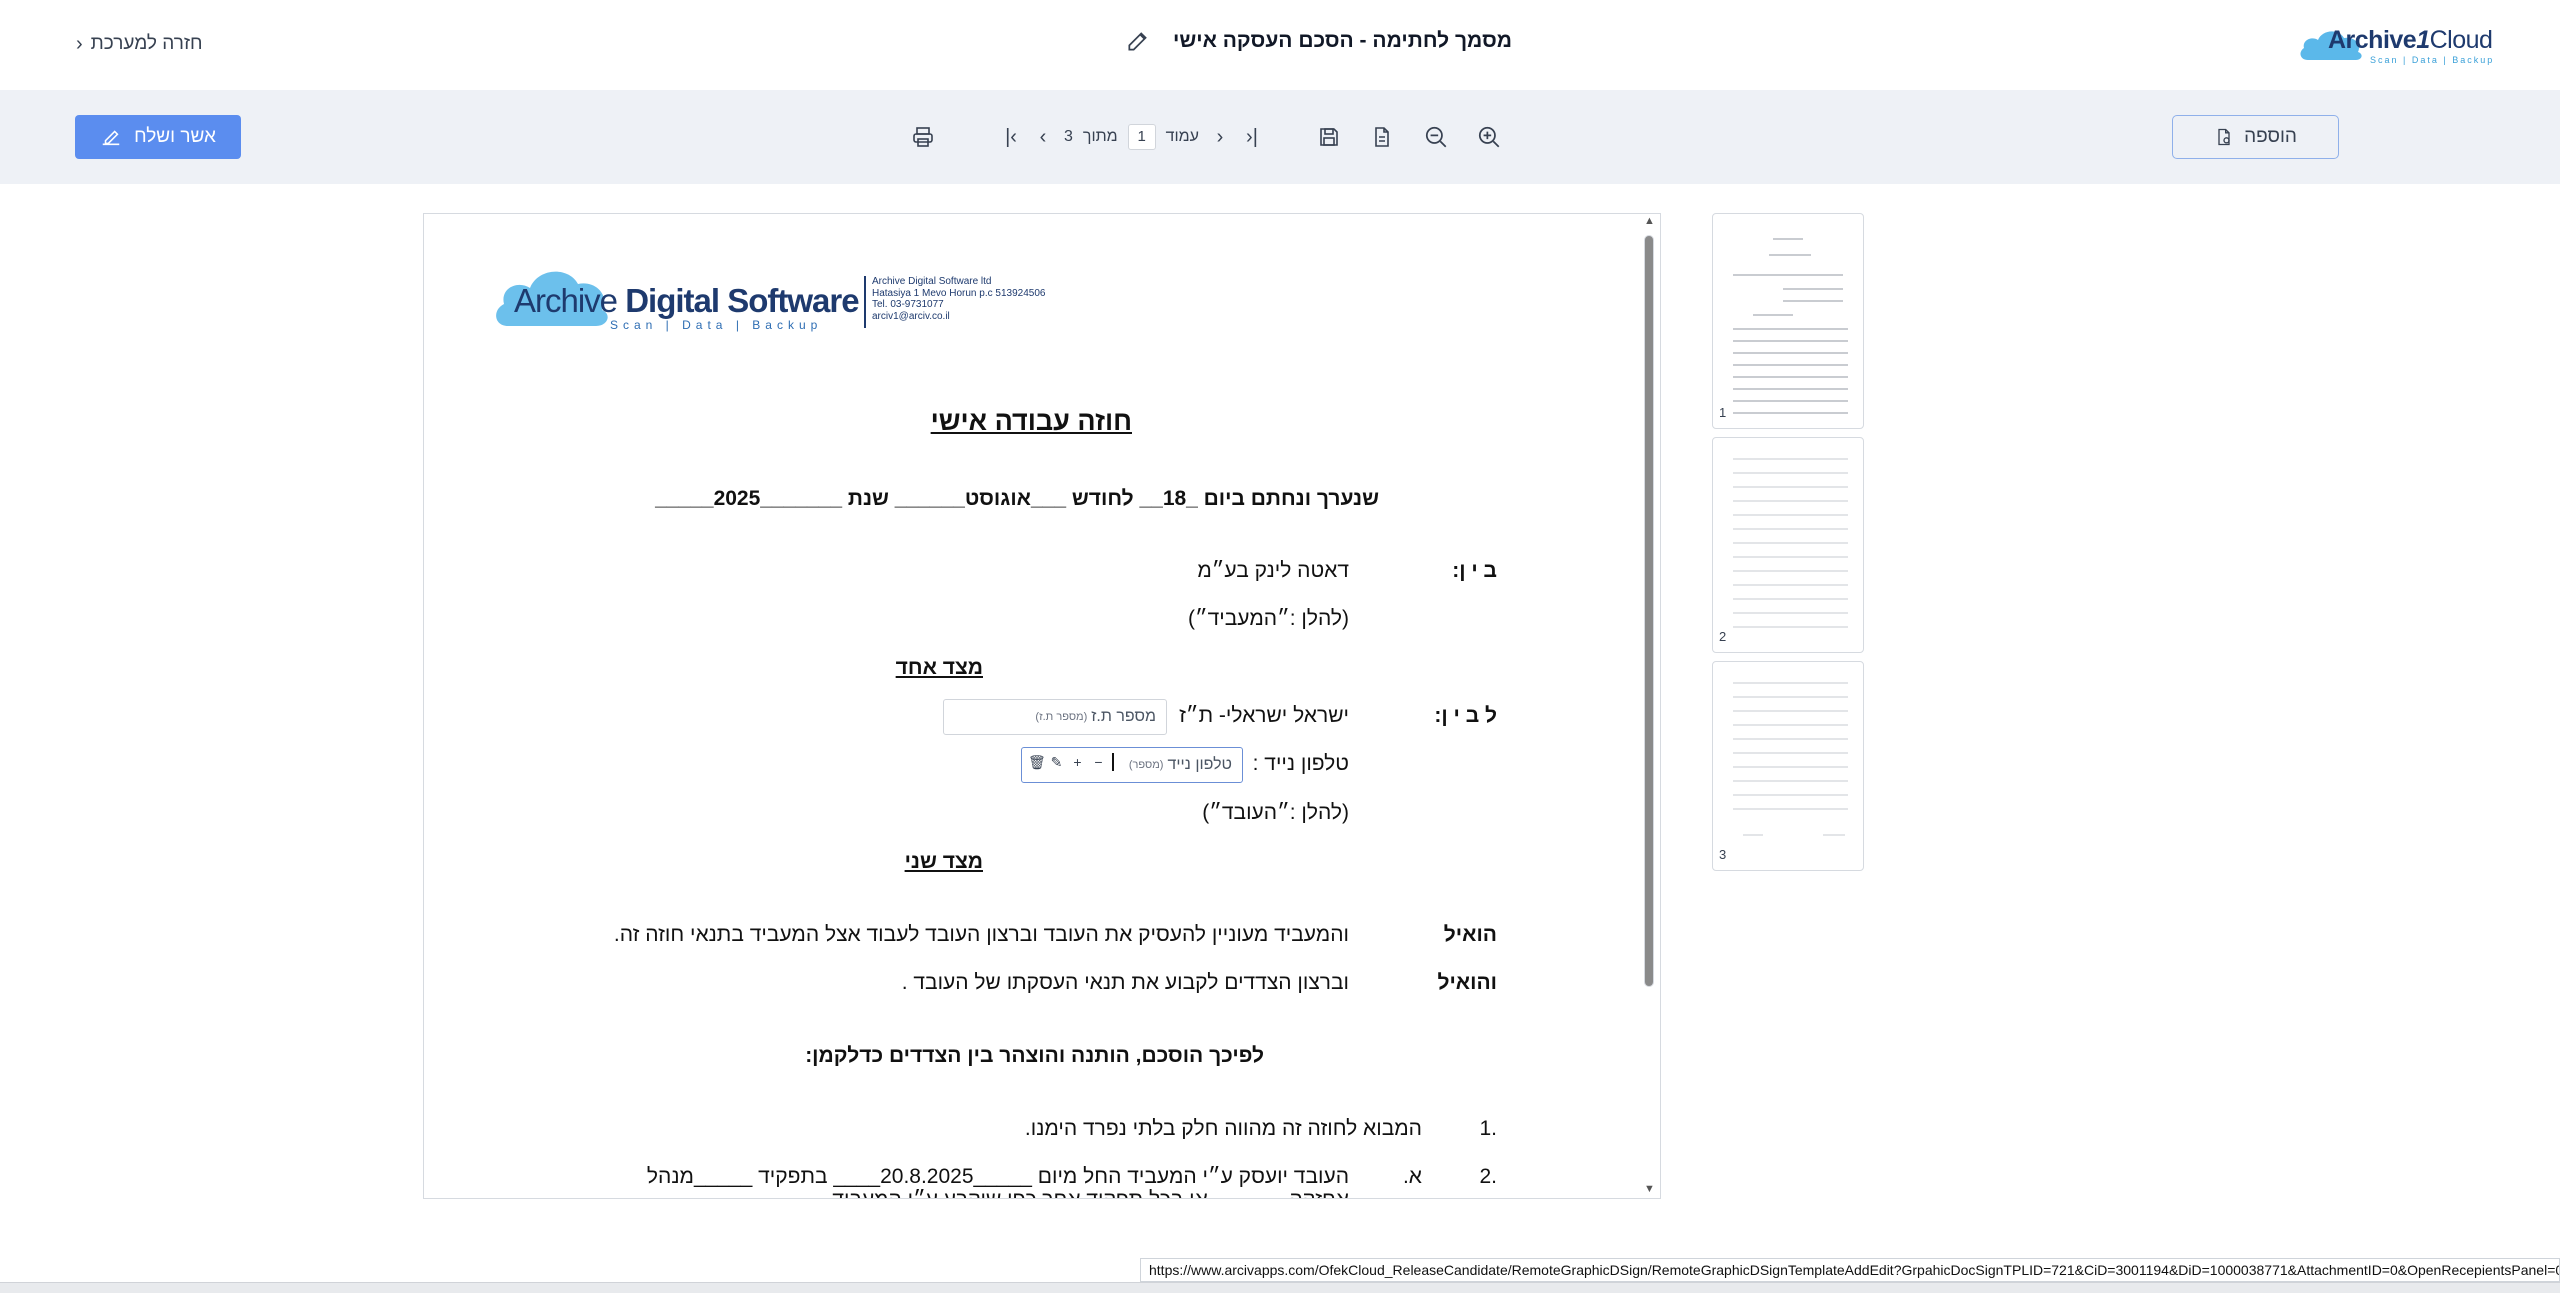 Image resolution: width=2560 pixels, height=1293 pixels. What do you see at coordinates (1113, 762) in the screenshot?
I see `text-cursor` at bounding box center [1113, 762].